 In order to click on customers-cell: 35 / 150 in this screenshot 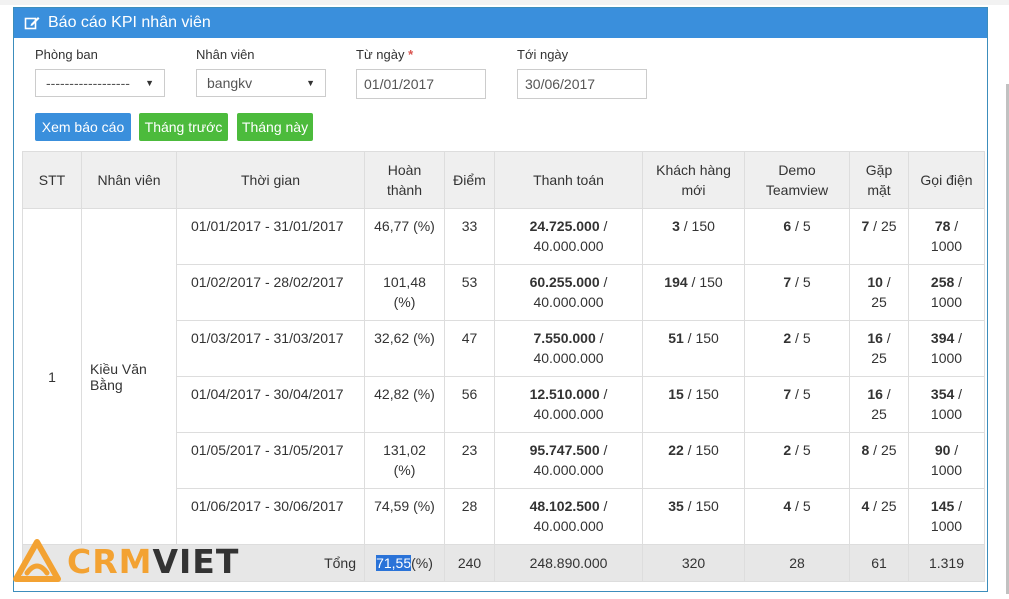, I will do `click(693, 516)`.